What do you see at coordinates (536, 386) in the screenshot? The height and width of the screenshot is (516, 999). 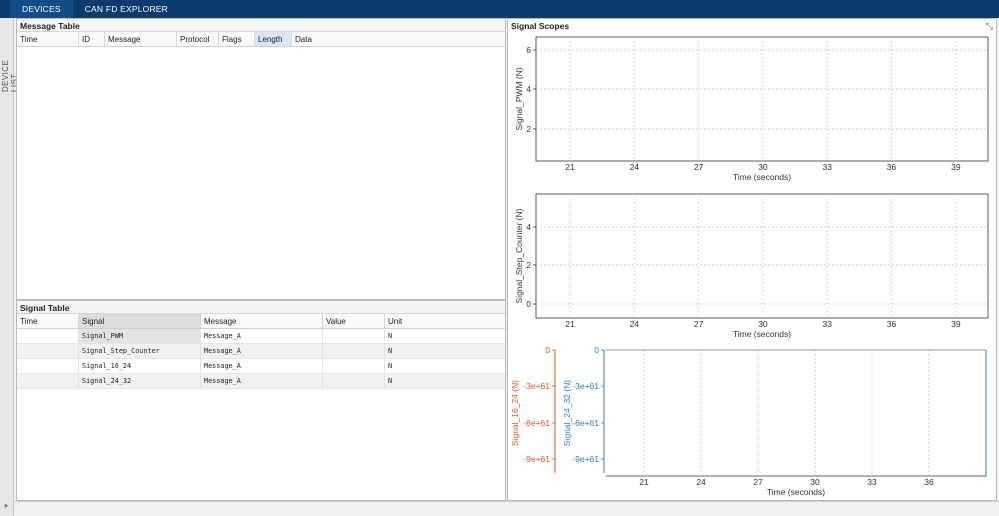 I see `plot3-left-y-tick-label: -3e+61` at bounding box center [536, 386].